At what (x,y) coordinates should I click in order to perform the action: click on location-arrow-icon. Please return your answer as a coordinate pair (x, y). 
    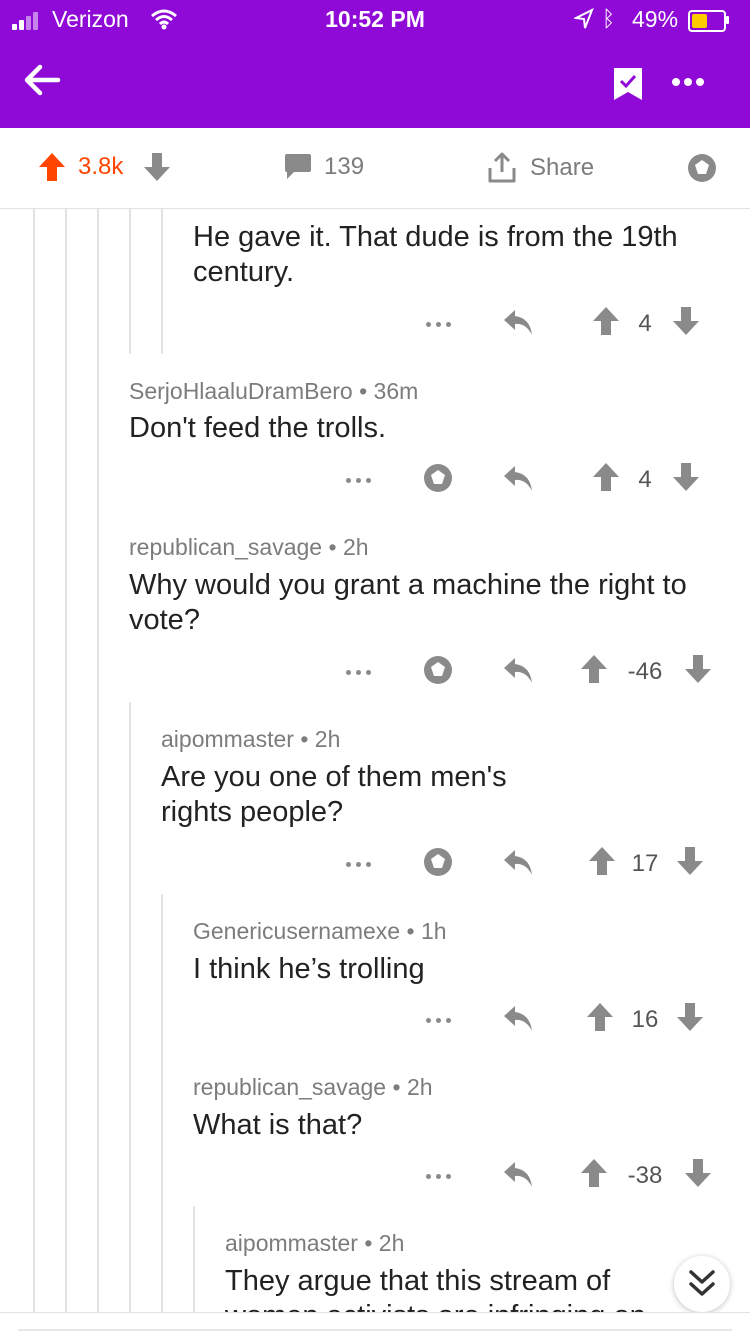
    Looking at the image, I should click on (584, 18).